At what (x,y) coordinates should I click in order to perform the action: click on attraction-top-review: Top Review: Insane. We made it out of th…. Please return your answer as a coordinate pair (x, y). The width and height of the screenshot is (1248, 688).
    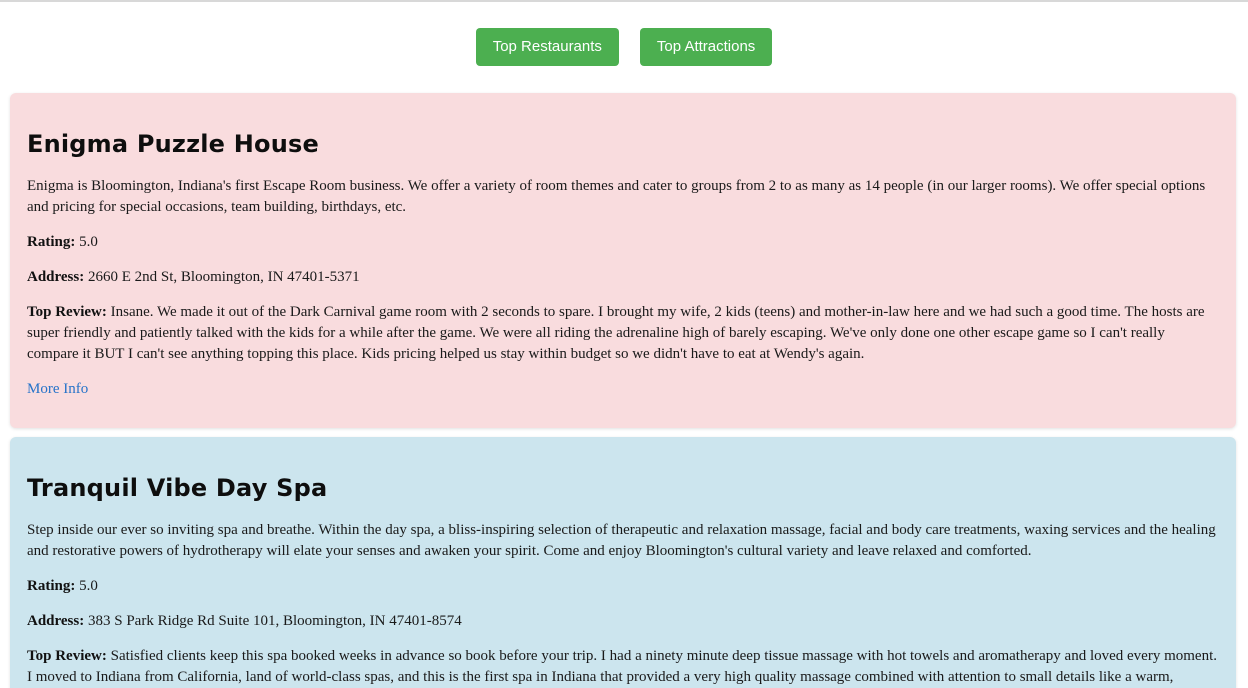
    Looking at the image, I should click on (623, 333).